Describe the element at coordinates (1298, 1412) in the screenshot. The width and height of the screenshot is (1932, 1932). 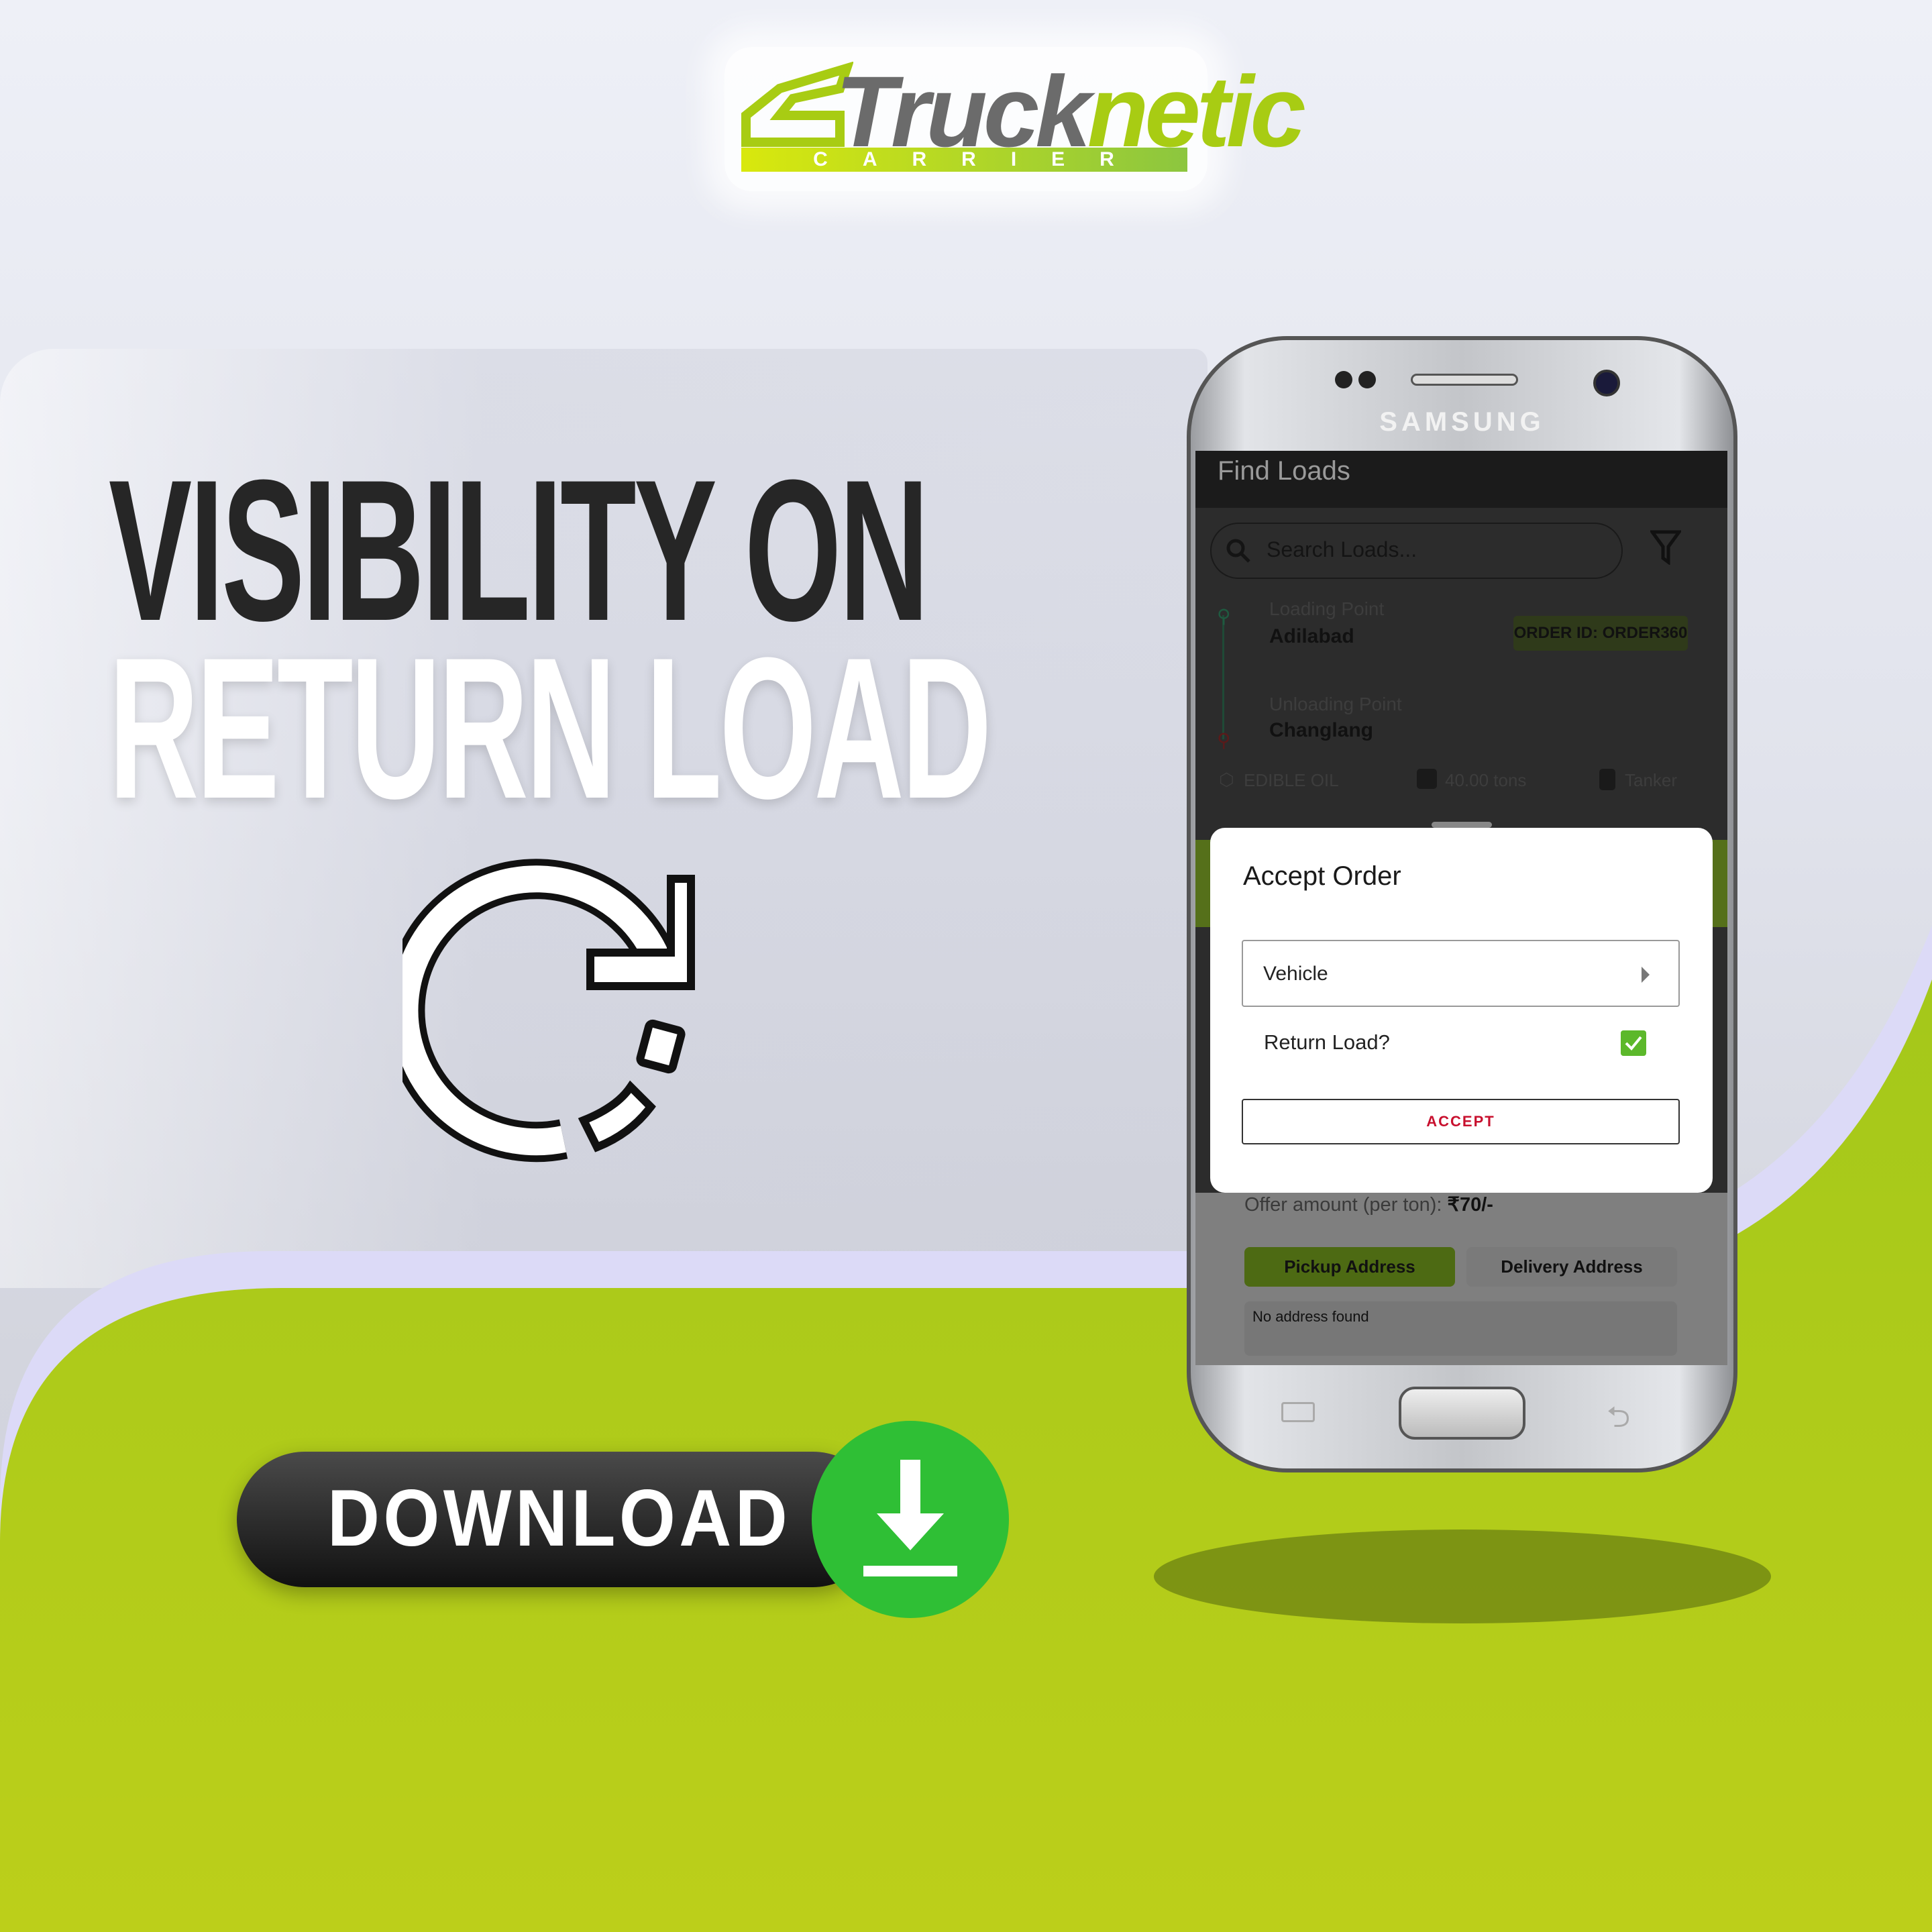
I see `recent-apps-icon` at that location.